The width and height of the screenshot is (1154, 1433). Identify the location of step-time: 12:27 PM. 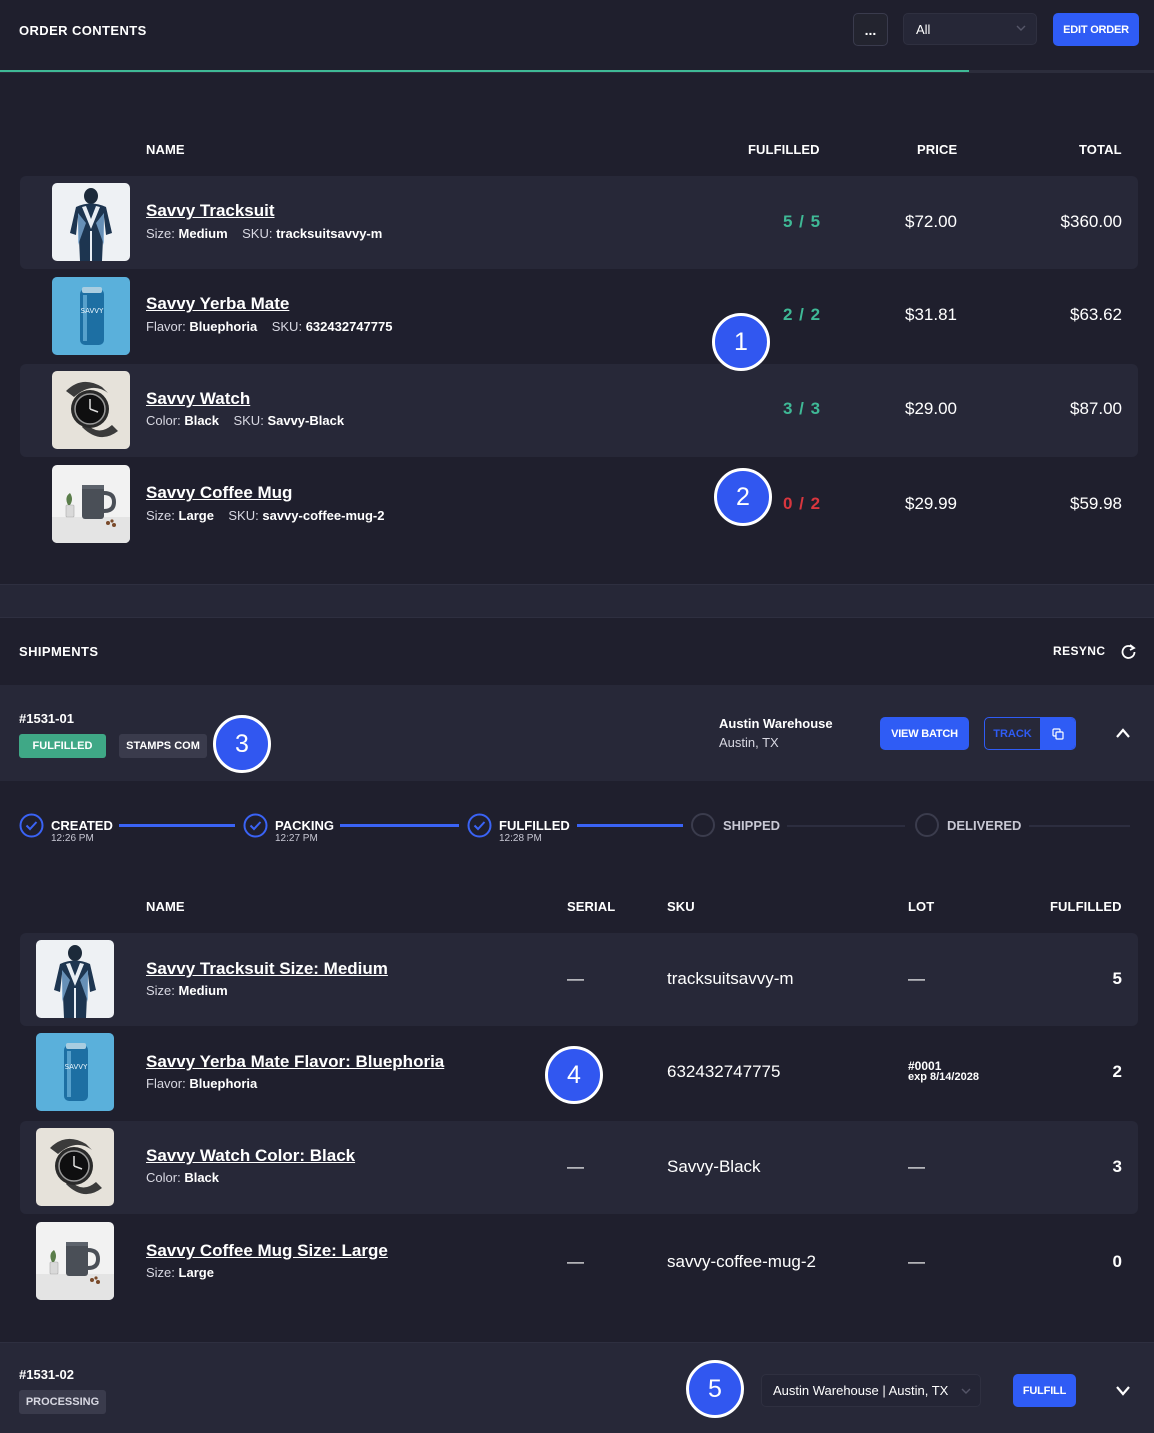
(296, 838).